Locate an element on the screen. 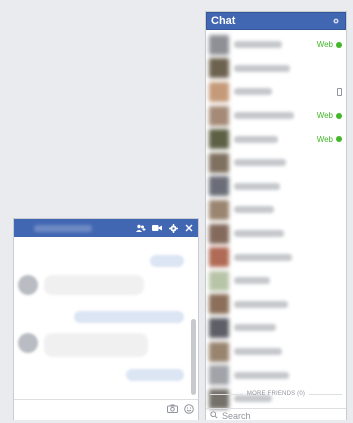  video-call-icon is located at coordinates (157, 228).